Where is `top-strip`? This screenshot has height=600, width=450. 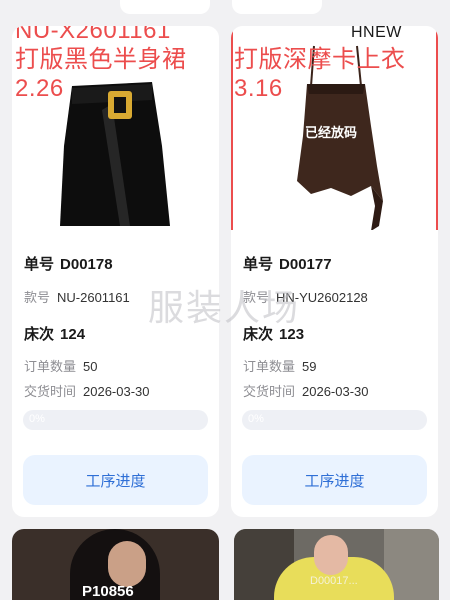 top-strip is located at coordinates (225, 9).